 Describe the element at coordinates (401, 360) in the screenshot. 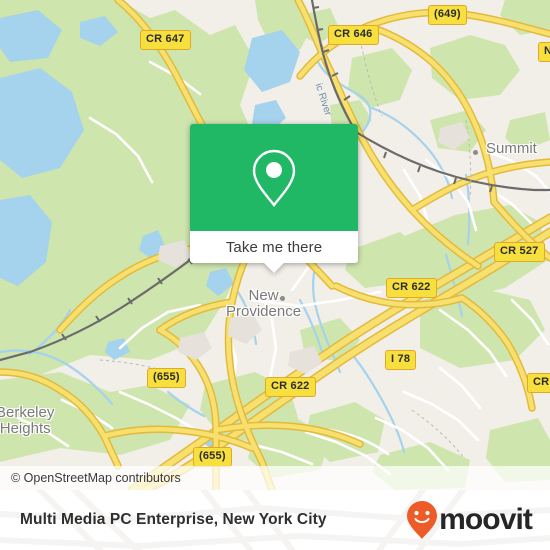

I see `road-shield-i-78: I 78` at that location.